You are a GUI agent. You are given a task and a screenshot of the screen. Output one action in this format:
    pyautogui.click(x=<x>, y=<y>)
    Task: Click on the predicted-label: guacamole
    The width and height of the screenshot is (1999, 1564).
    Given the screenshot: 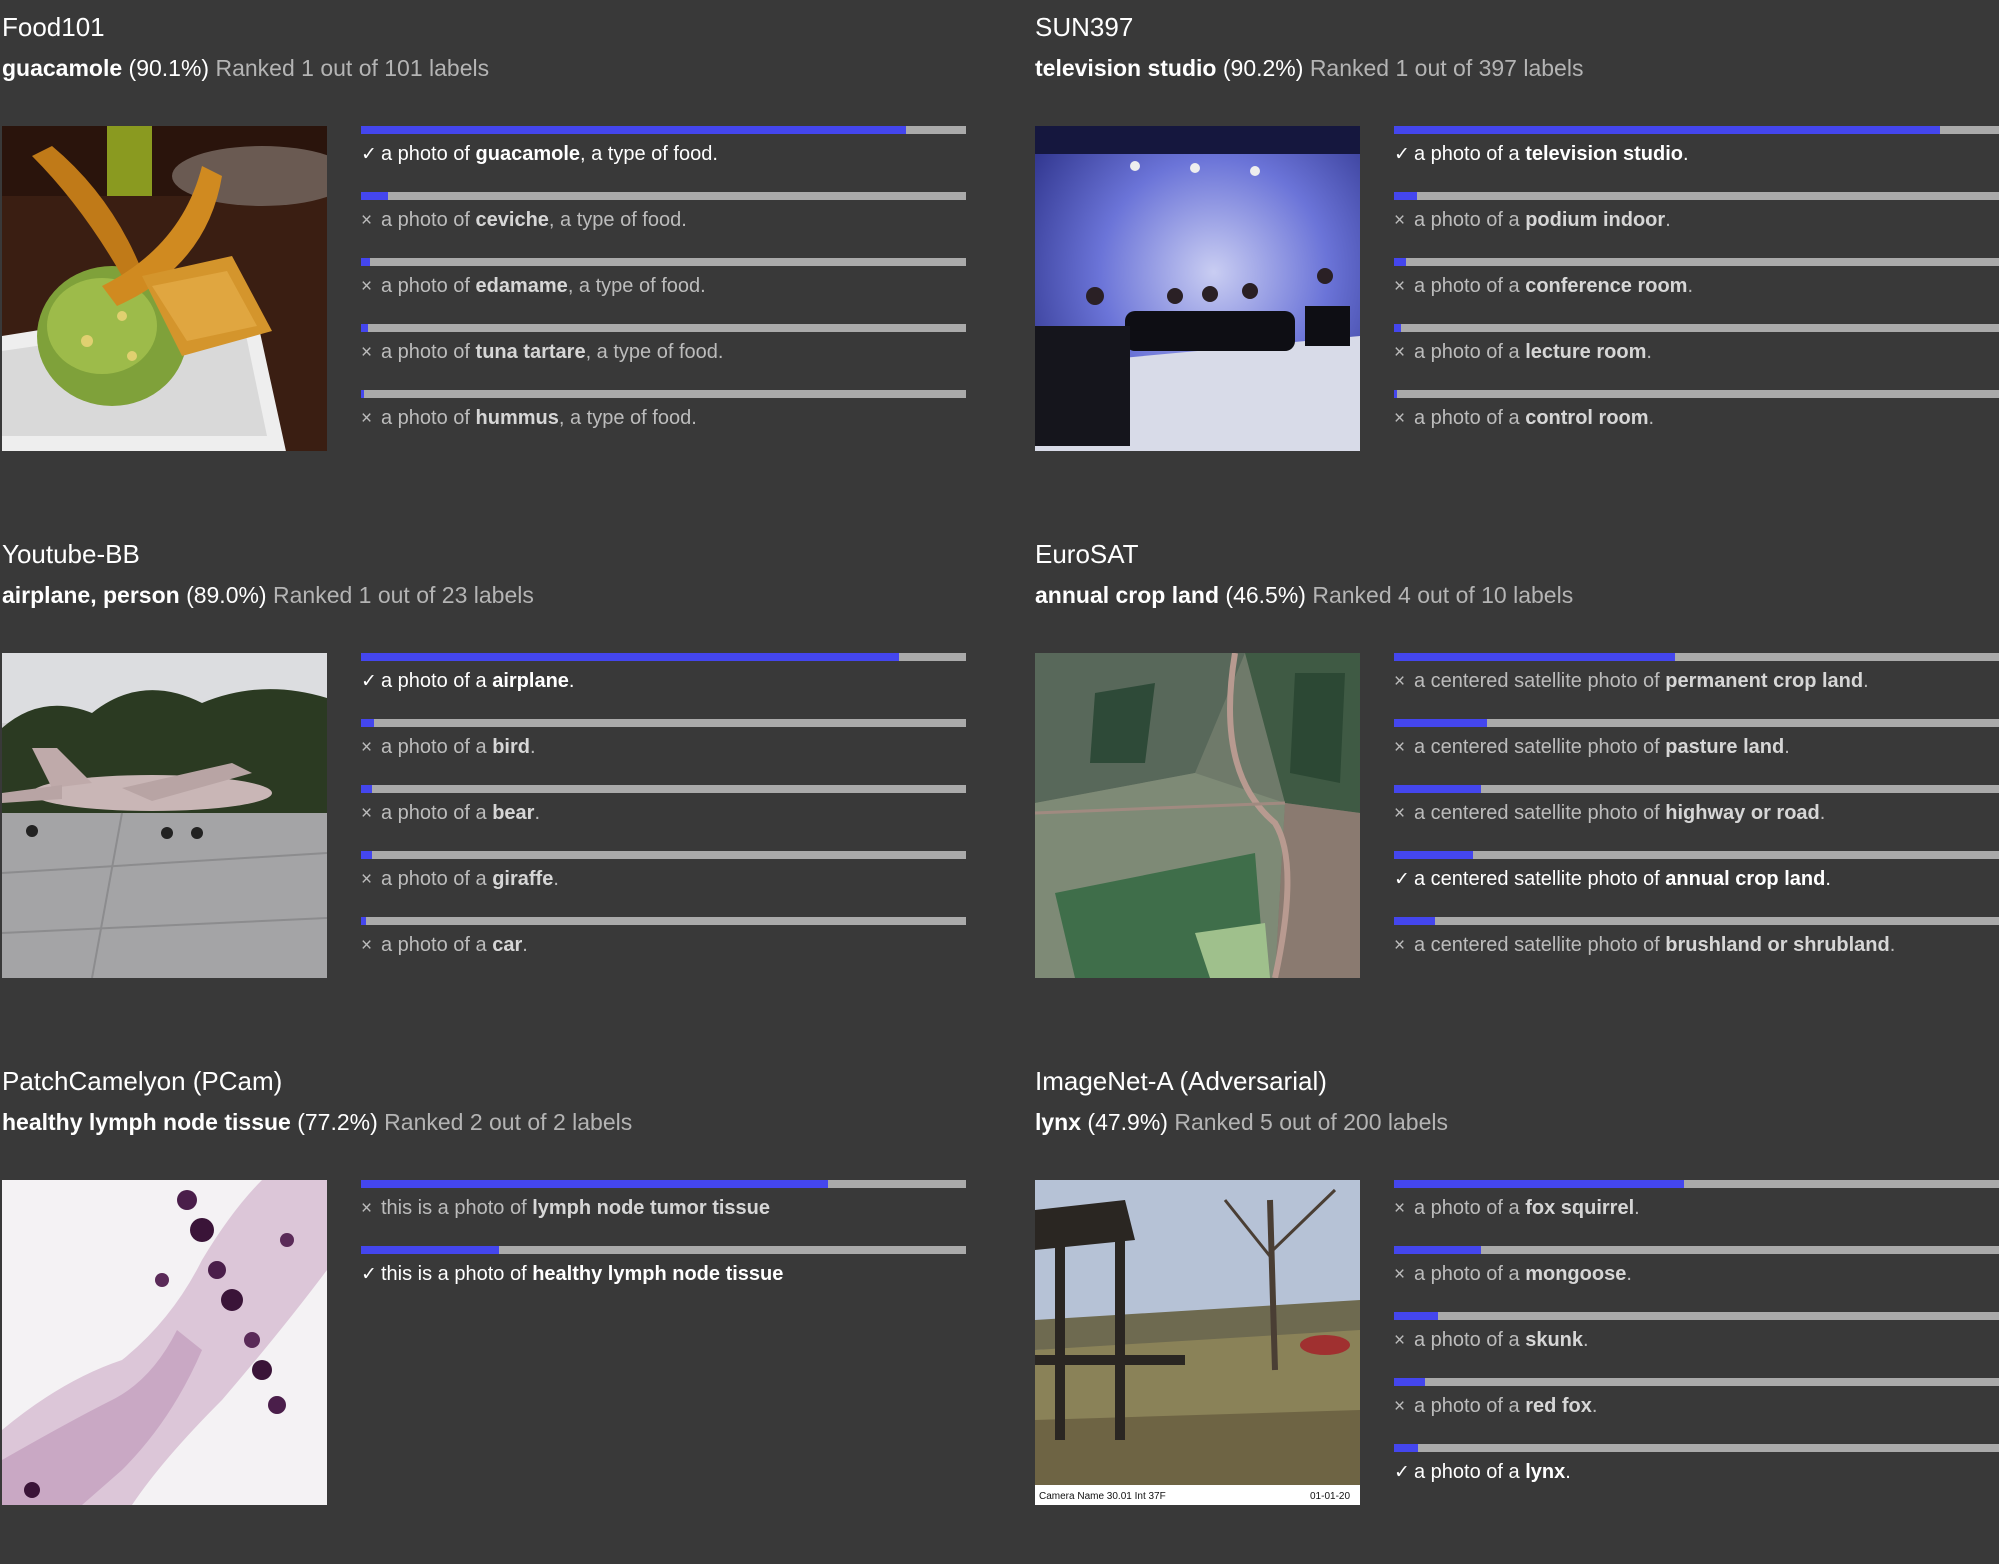 What is the action you would take?
    pyautogui.click(x=62, y=68)
    